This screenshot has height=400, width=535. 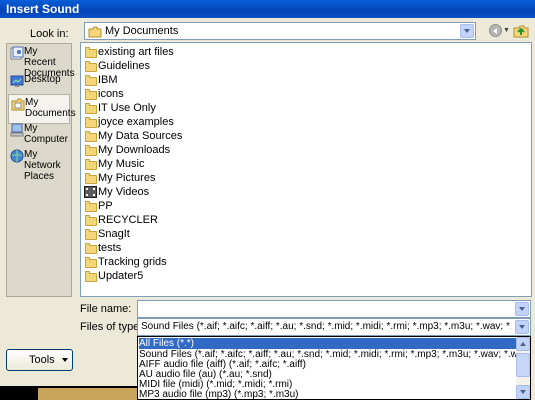 What do you see at coordinates (17, 53) in the screenshot?
I see `recent-documents-icon` at bounding box center [17, 53].